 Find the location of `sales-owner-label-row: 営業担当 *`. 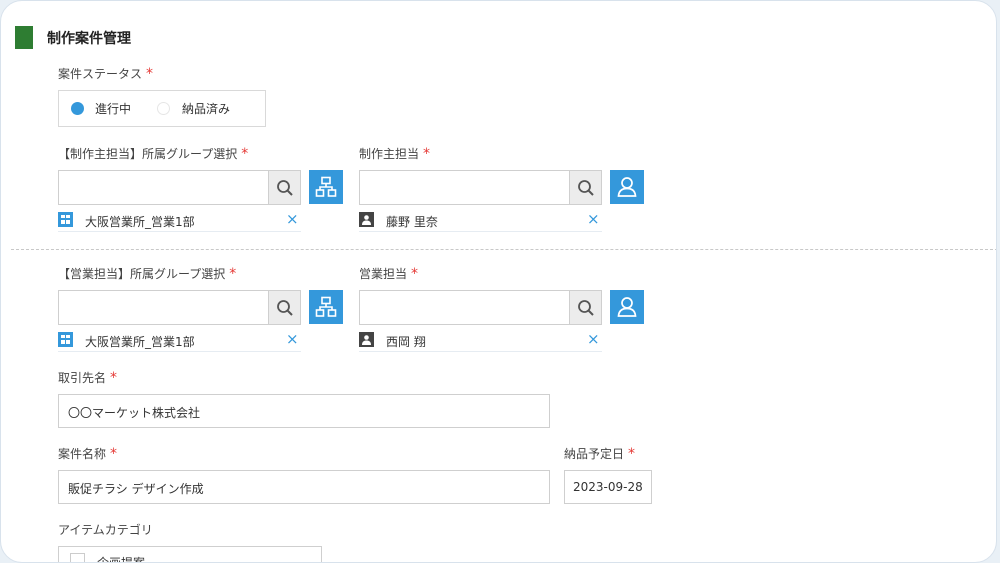

sales-owner-label-row: 営業担当 * is located at coordinates (388, 273).